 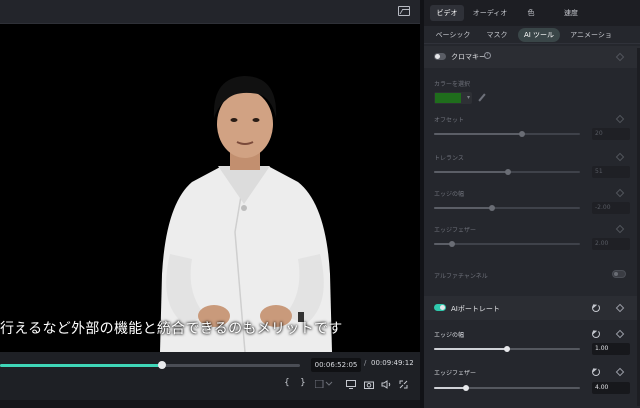 What do you see at coordinates (611, 244) in the screenshot?
I see `edge-feather-value: 2.00` at bounding box center [611, 244].